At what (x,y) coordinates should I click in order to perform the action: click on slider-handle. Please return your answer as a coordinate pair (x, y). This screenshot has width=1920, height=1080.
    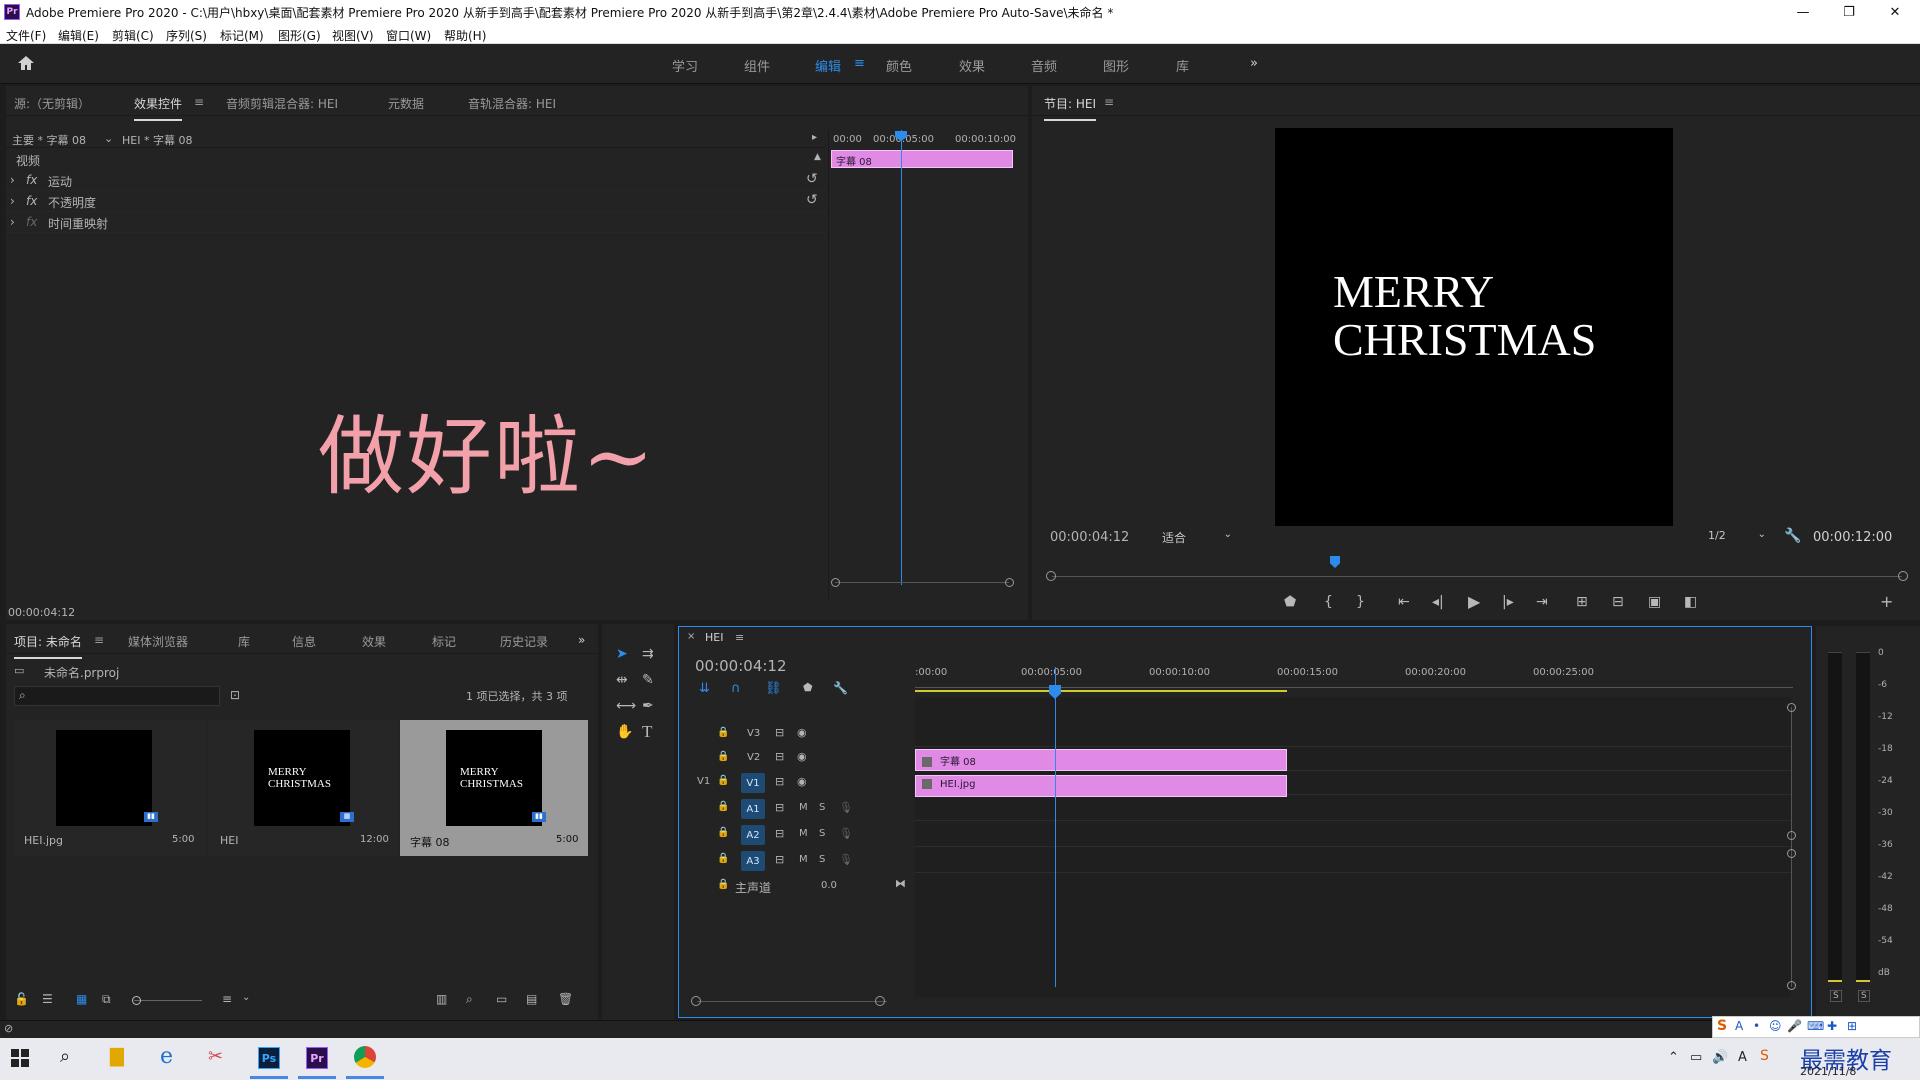
    Looking at the image, I should click on (136, 1000).